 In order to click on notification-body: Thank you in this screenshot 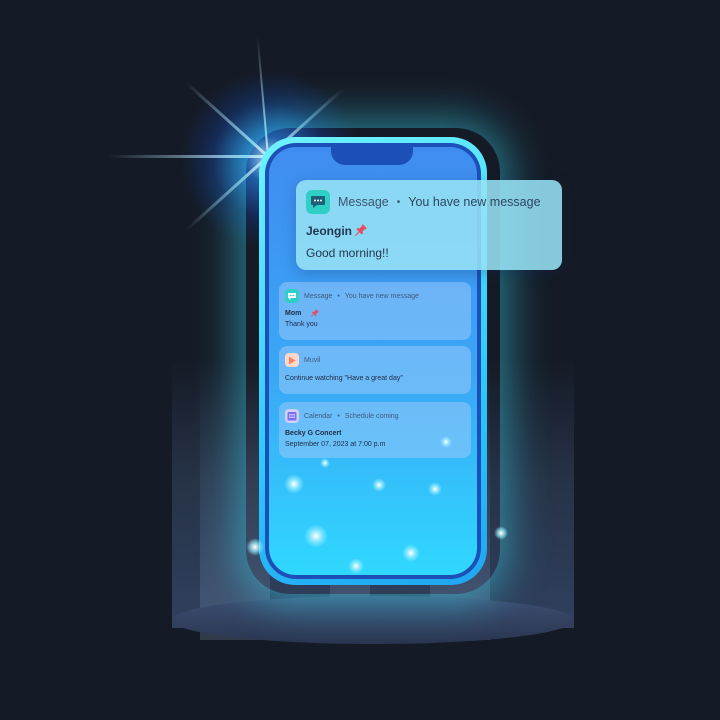, I will do `click(301, 324)`.